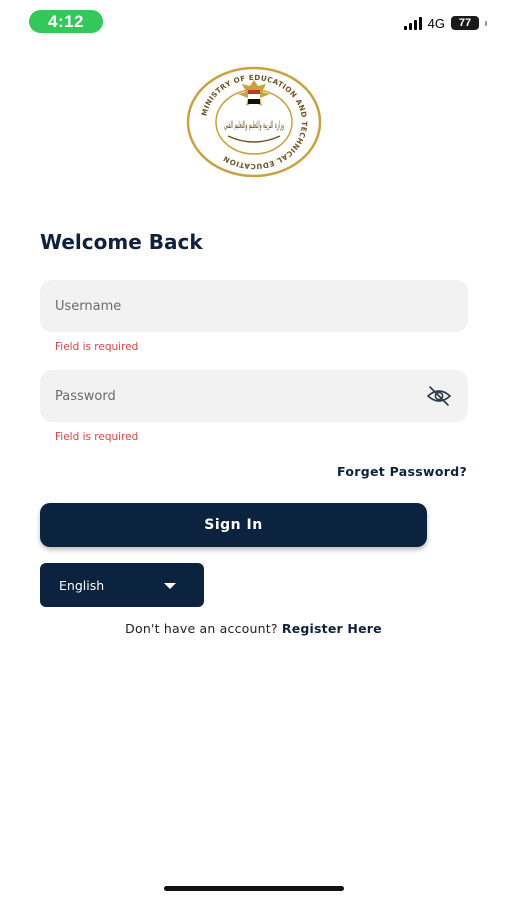 This screenshot has height=900, width=507. What do you see at coordinates (254, 125) in the screenshot?
I see `logo-arabic-text: وزارة التربية والتعليم والتعليم الفني` at bounding box center [254, 125].